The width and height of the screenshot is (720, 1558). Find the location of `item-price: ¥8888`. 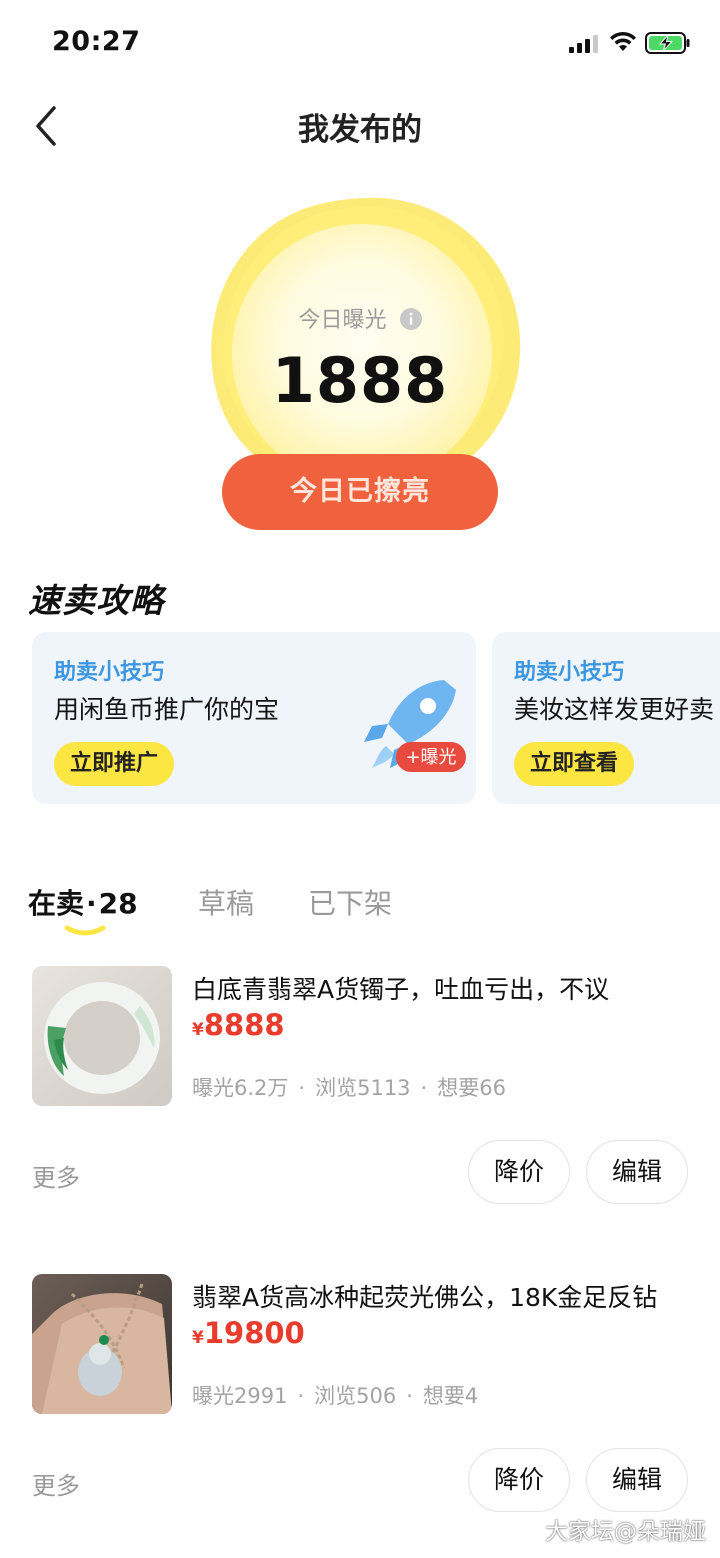

item-price: ¥8888 is located at coordinates (238, 1025).